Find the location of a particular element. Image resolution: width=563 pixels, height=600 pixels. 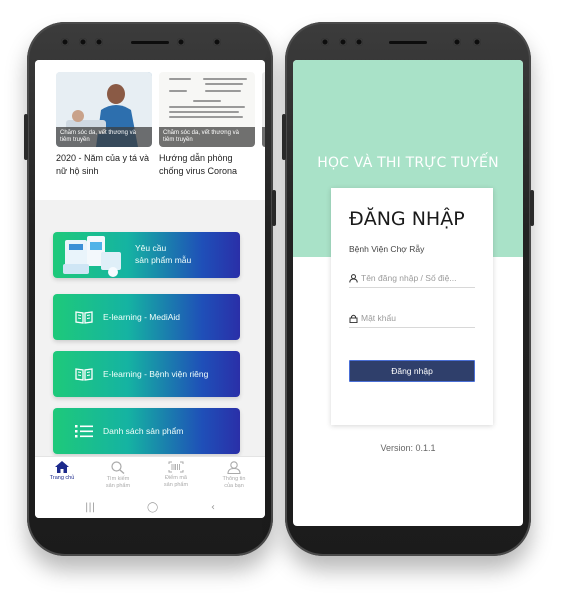

nav-search: Tìm kiếm sản phẩm is located at coordinates (118, 475).